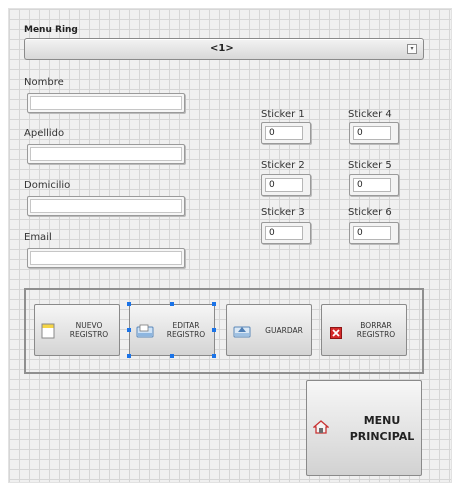 Image resolution: width=458 pixels, height=487 pixels. Describe the element at coordinates (412, 49) in the screenshot. I see `dropdown-arrow-icon: ▾` at that location.